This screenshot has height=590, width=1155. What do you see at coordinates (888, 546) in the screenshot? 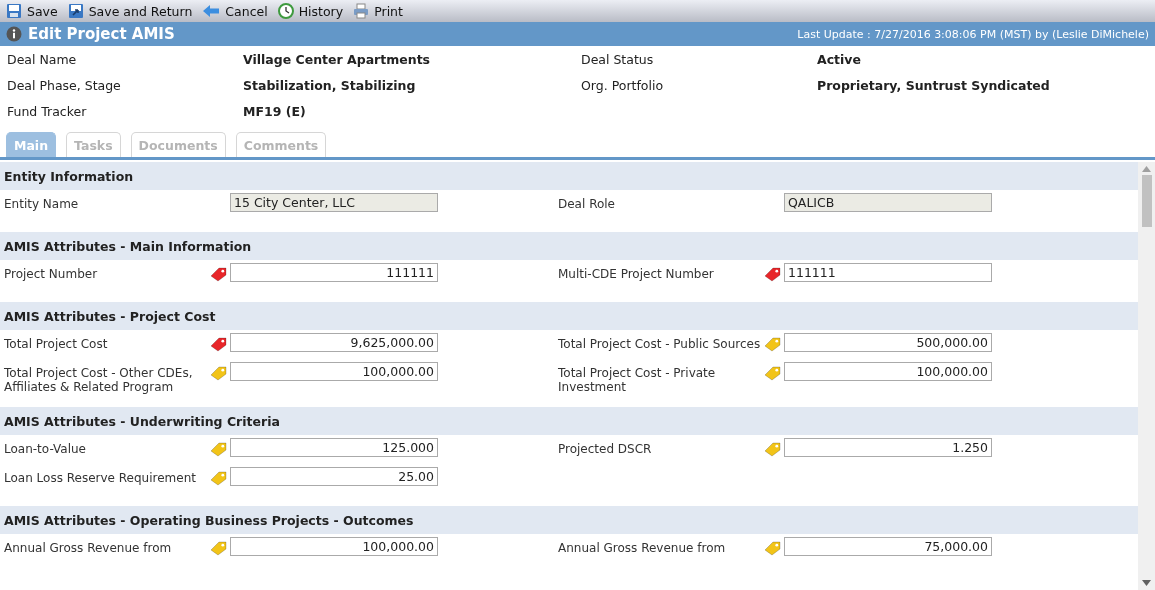
I see `input-field: 75,000.00` at bounding box center [888, 546].